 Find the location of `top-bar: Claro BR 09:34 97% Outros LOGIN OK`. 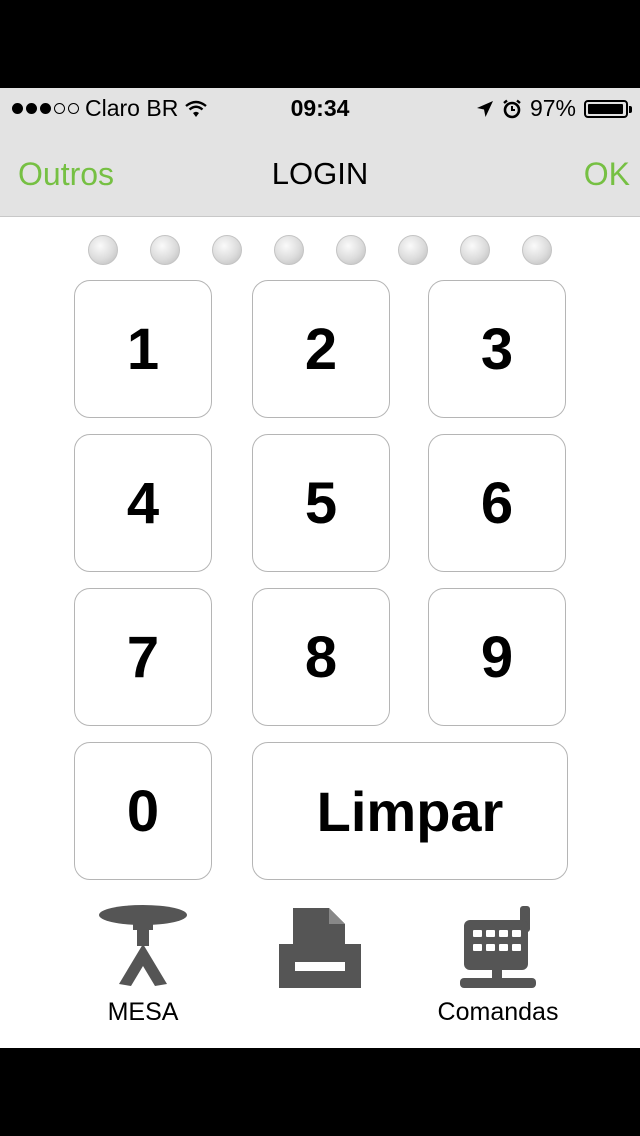

top-bar: Claro BR 09:34 97% Outros LOGIN OK is located at coordinates (320, 152).